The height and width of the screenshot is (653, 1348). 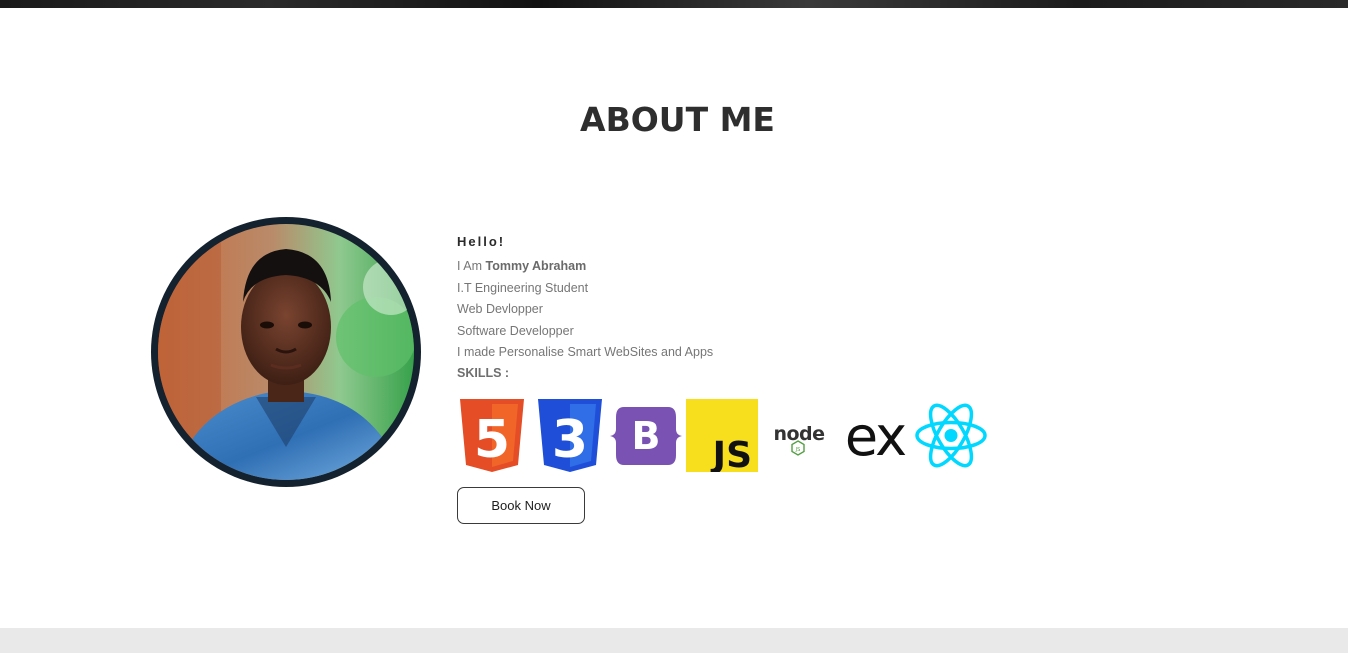 What do you see at coordinates (674, 640) in the screenshot?
I see `next-section-band` at bounding box center [674, 640].